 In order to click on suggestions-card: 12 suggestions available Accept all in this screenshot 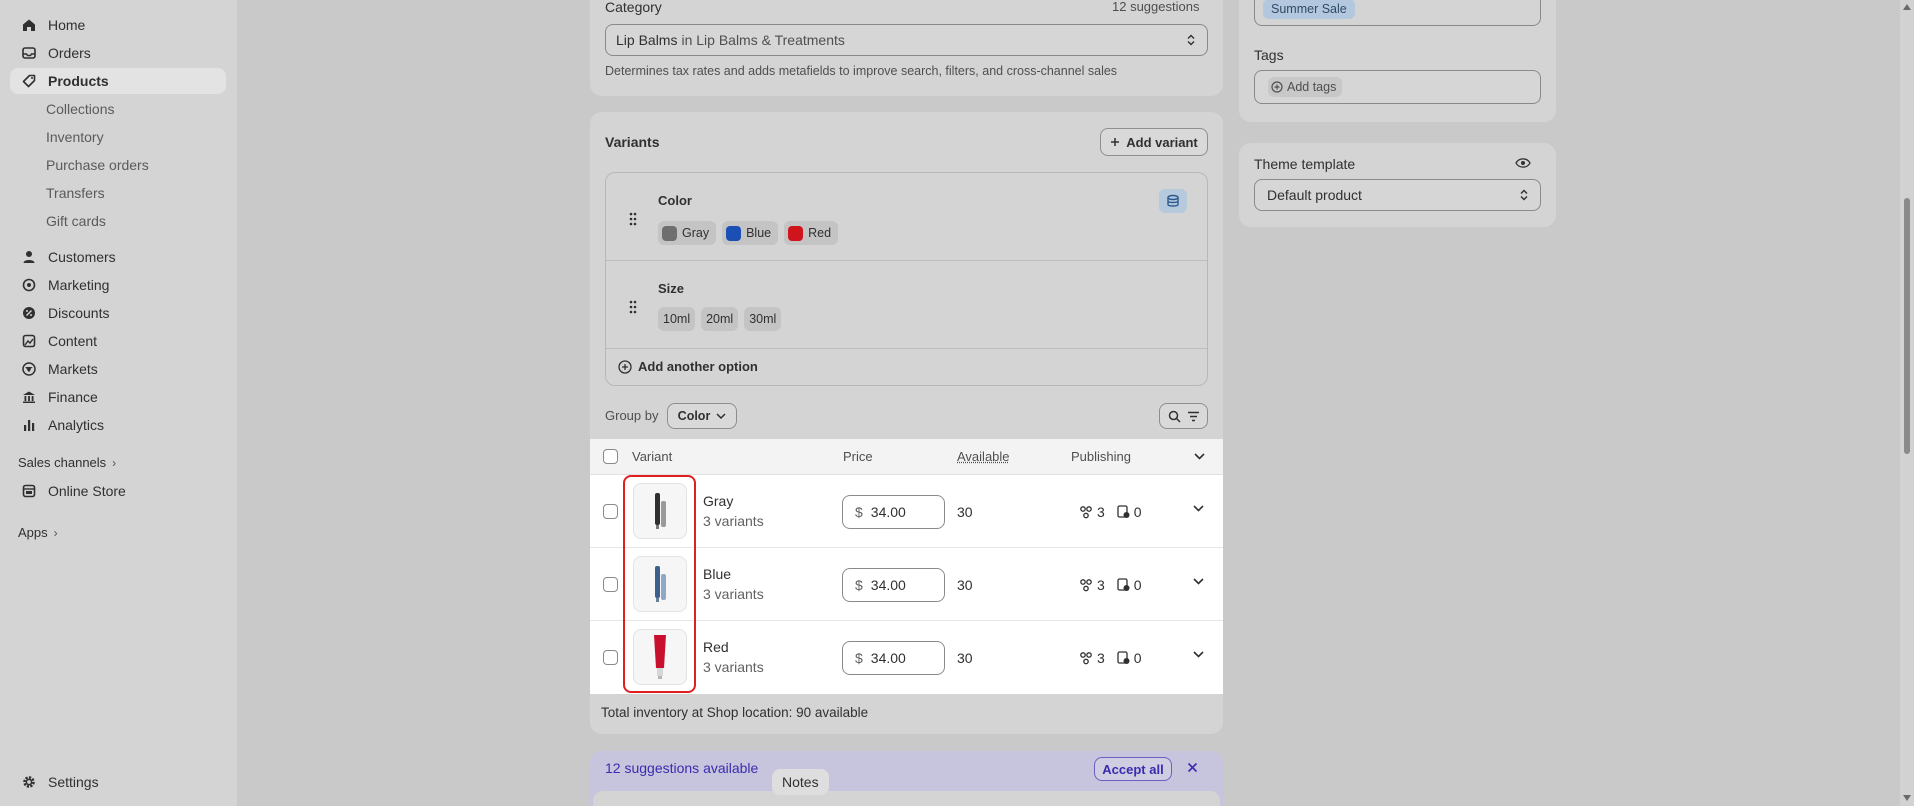, I will do `click(906, 778)`.